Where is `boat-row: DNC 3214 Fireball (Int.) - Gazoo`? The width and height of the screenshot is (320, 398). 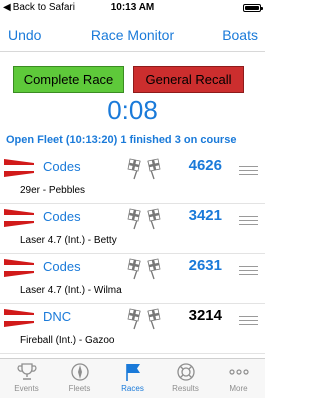 boat-row: DNC 3214 Fireball (Int.) - Gazoo is located at coordinates (132, 329).